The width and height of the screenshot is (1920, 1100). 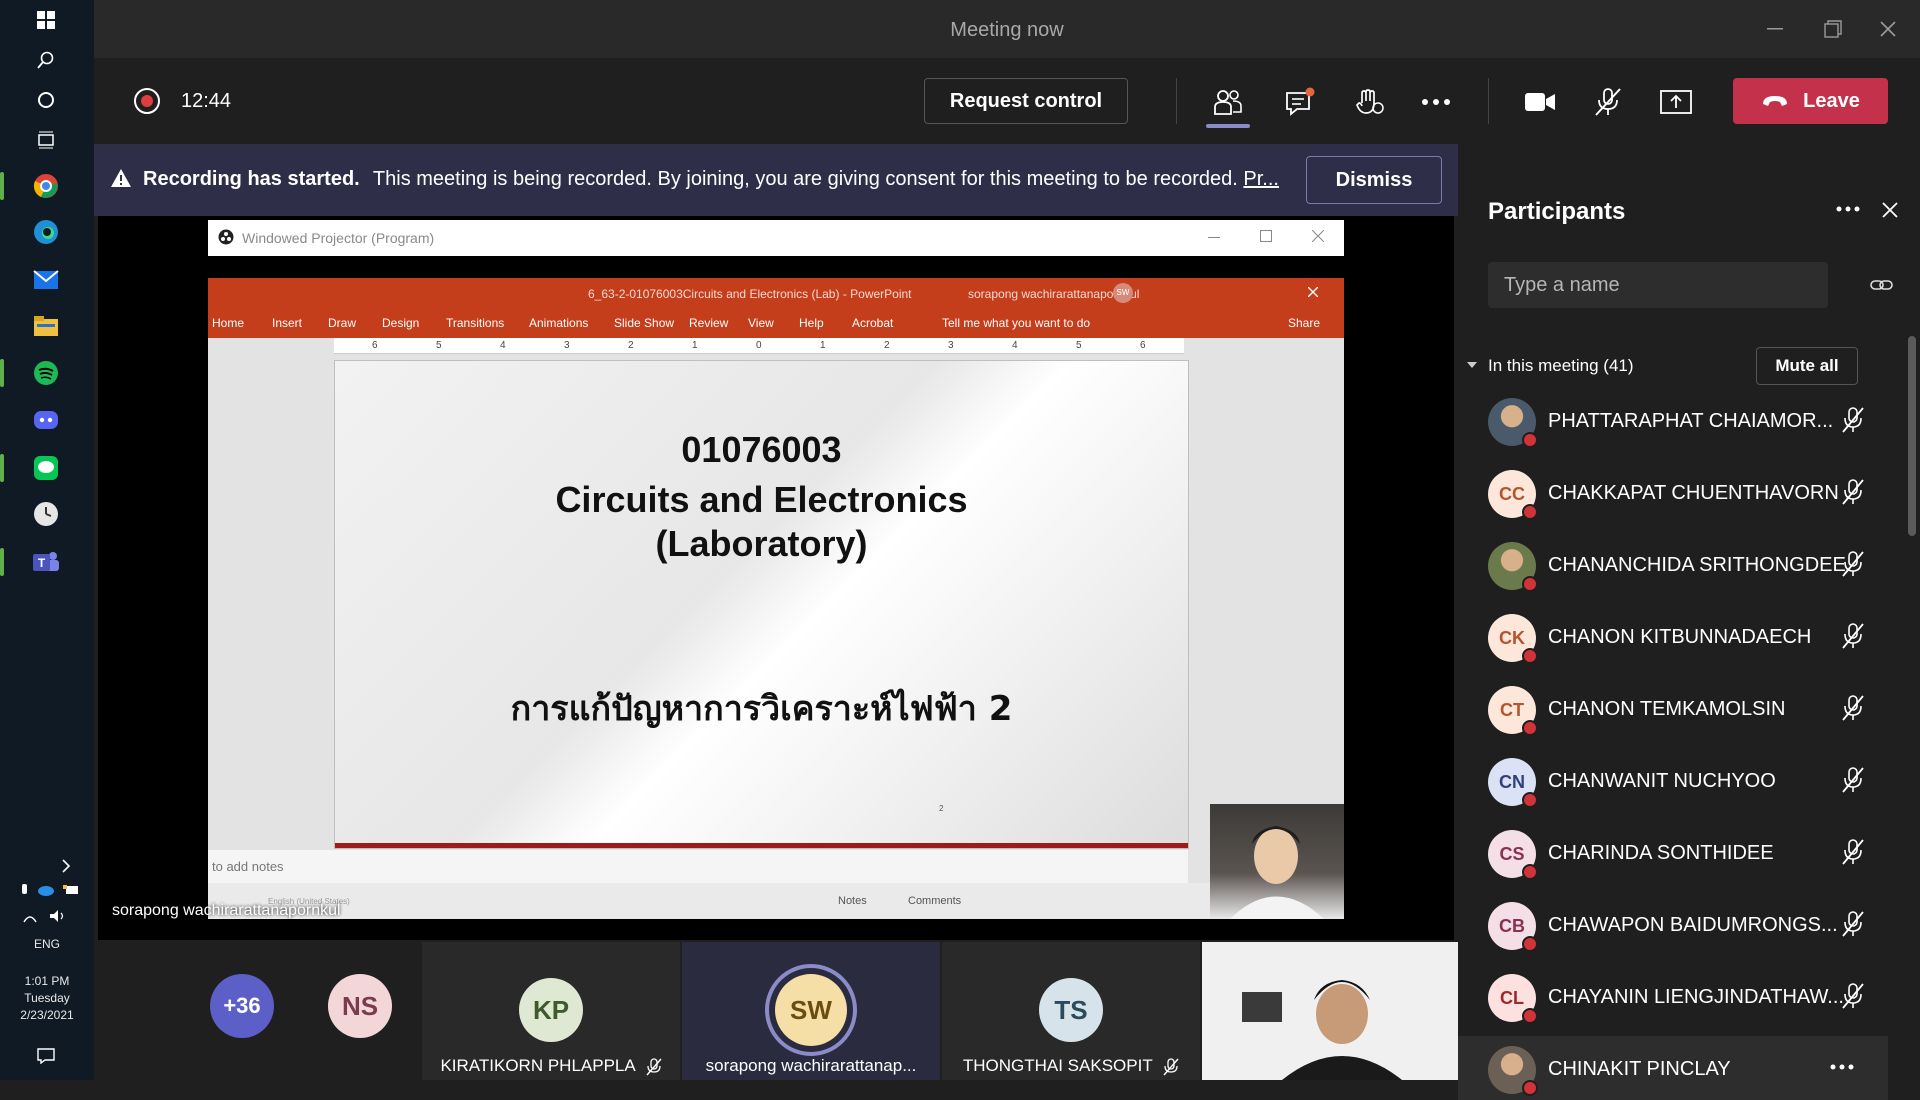 I want to click on ribbon-tab: Help, so click(x=811, y=323).